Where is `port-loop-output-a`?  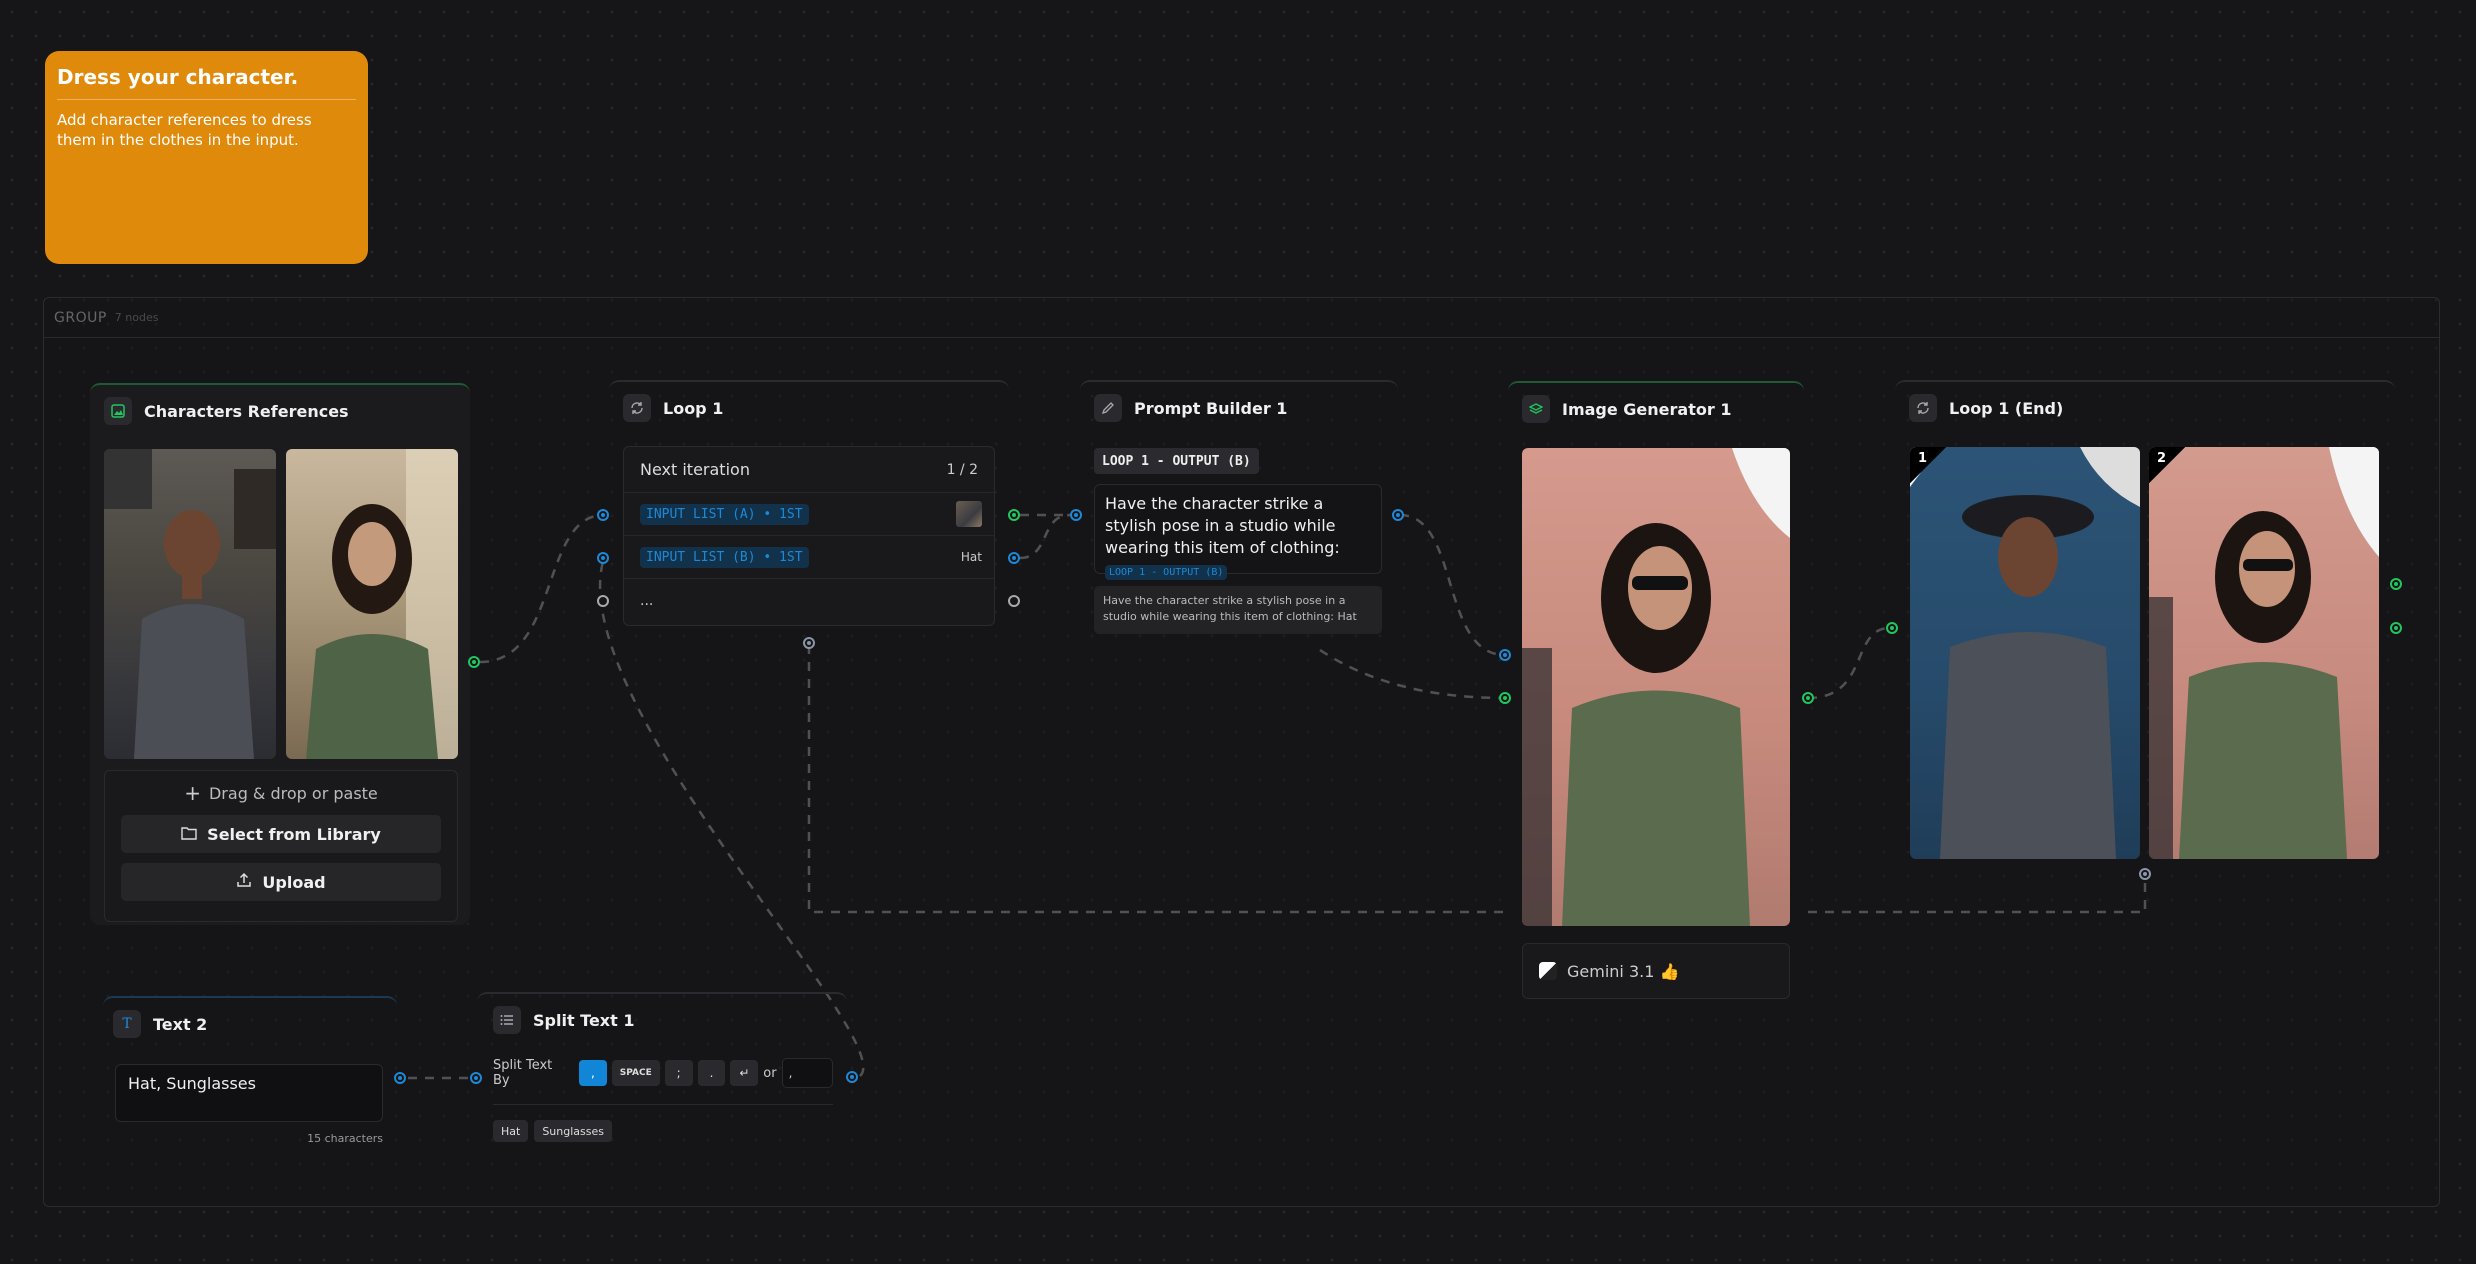 port-loop-output-a is located at coordinates (1014, 515).